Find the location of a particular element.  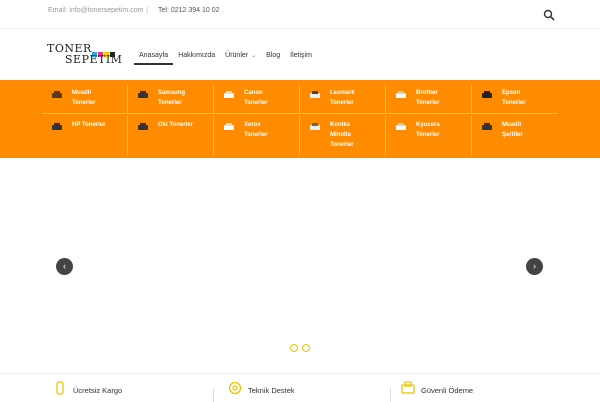

category-label: Kyocera Tonerler is located at coordinates (428, 130).